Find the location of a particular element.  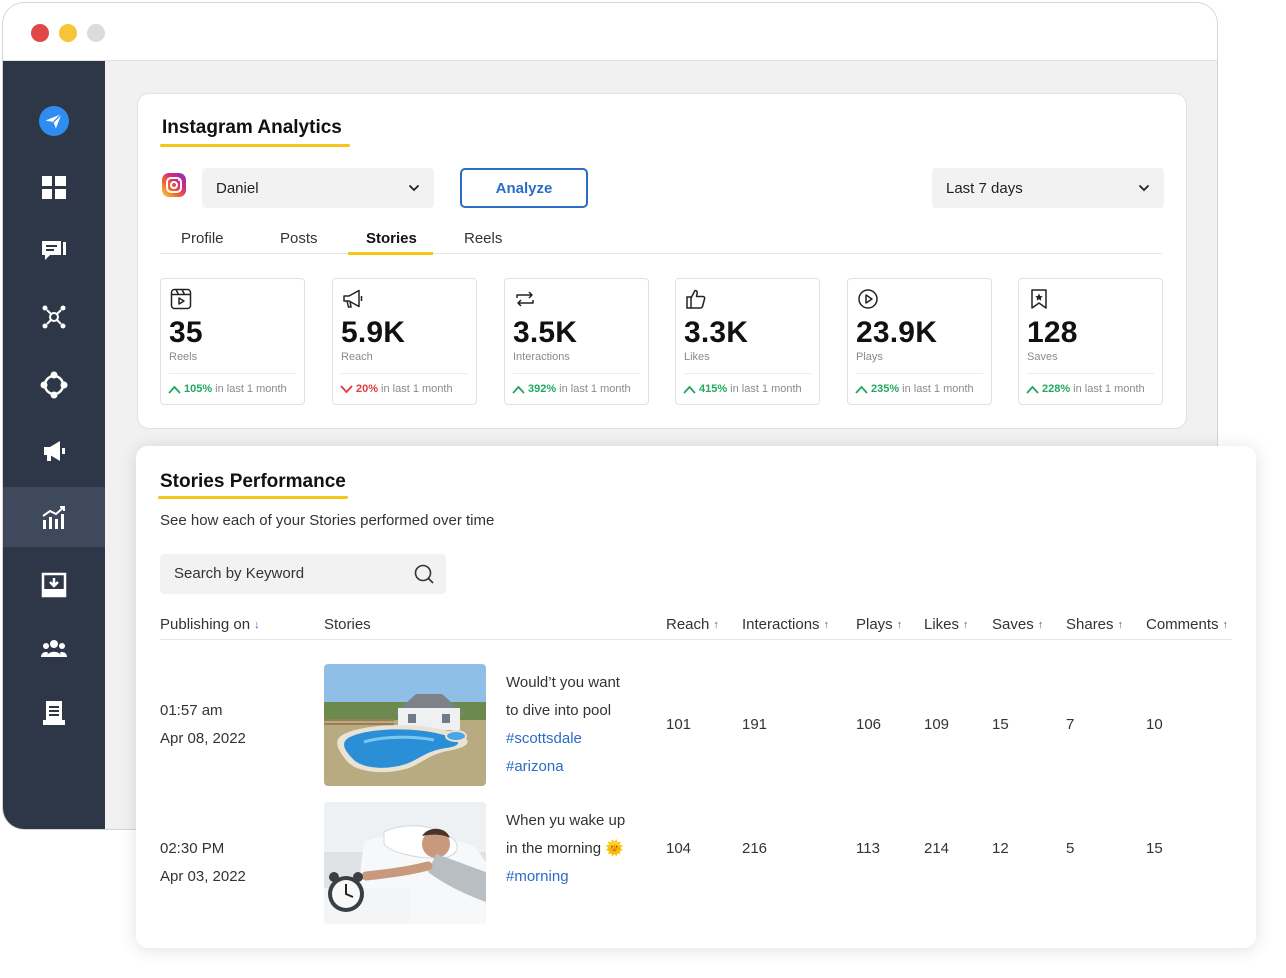

sidebar-item-network is located at coordinates (54, 317).